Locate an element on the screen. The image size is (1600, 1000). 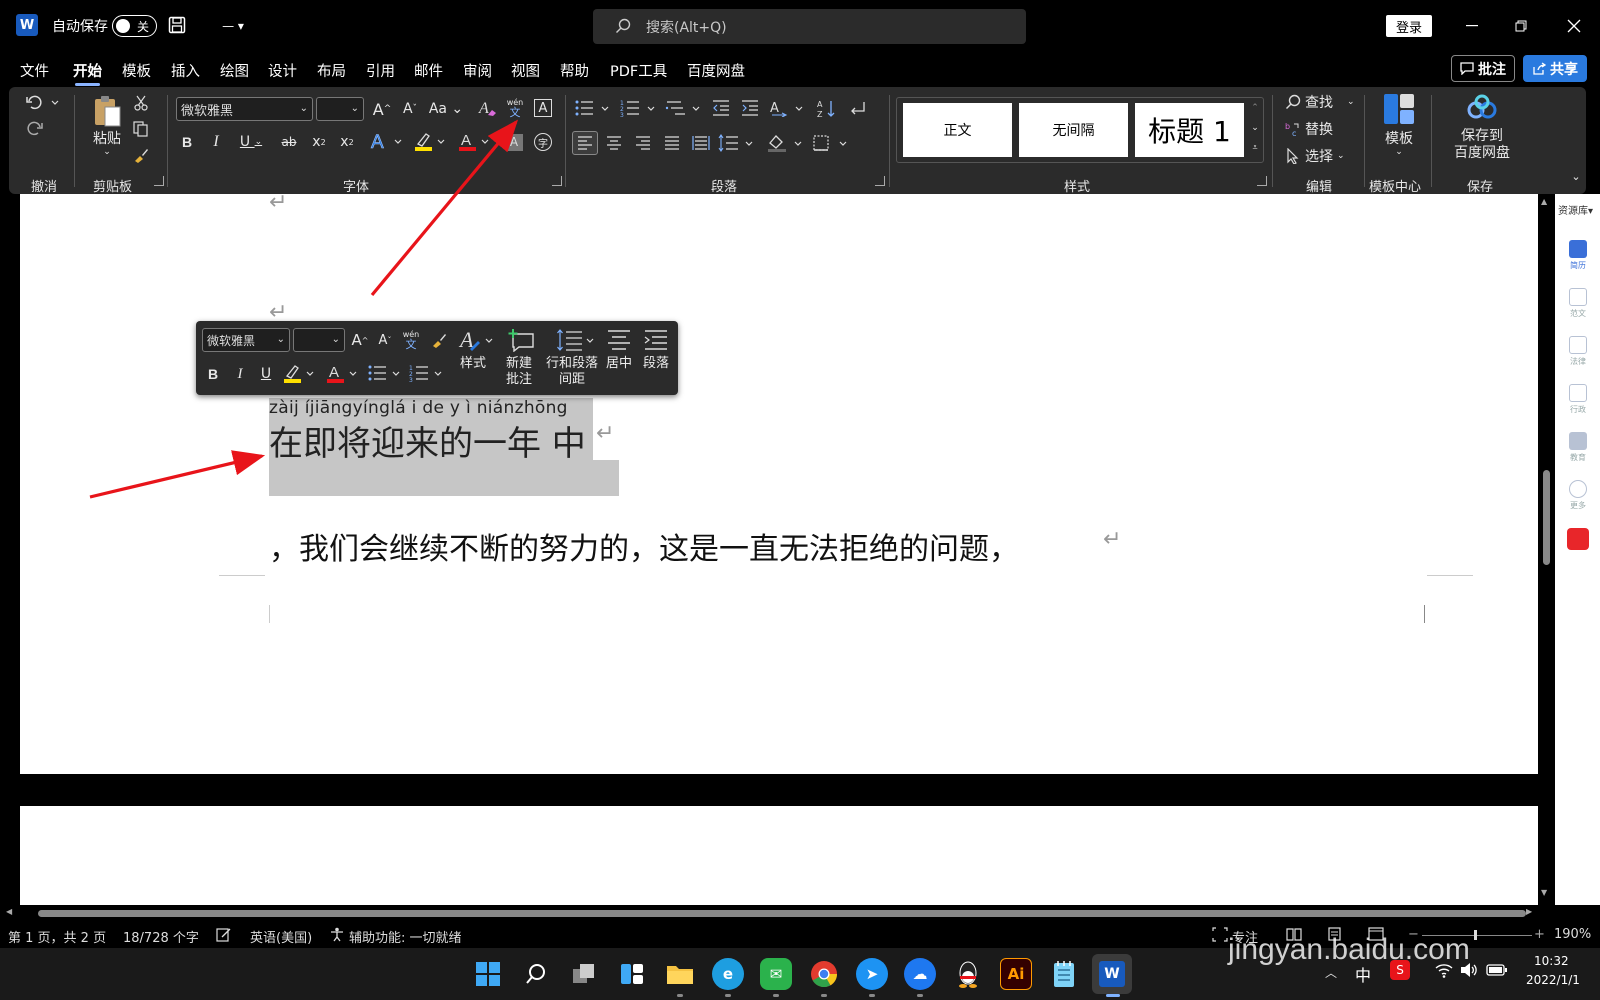
mini-paragraph-icon is located at coordinates (657, 340).